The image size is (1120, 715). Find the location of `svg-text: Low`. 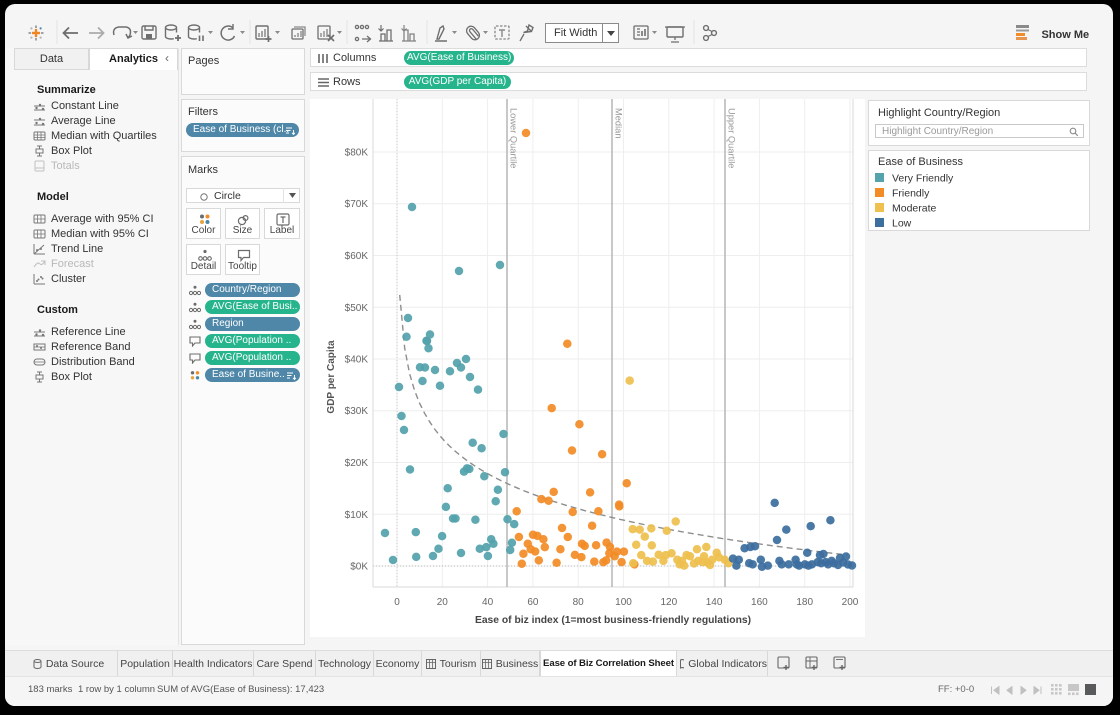

svg-text: Low is located at coordinates (902, 224).